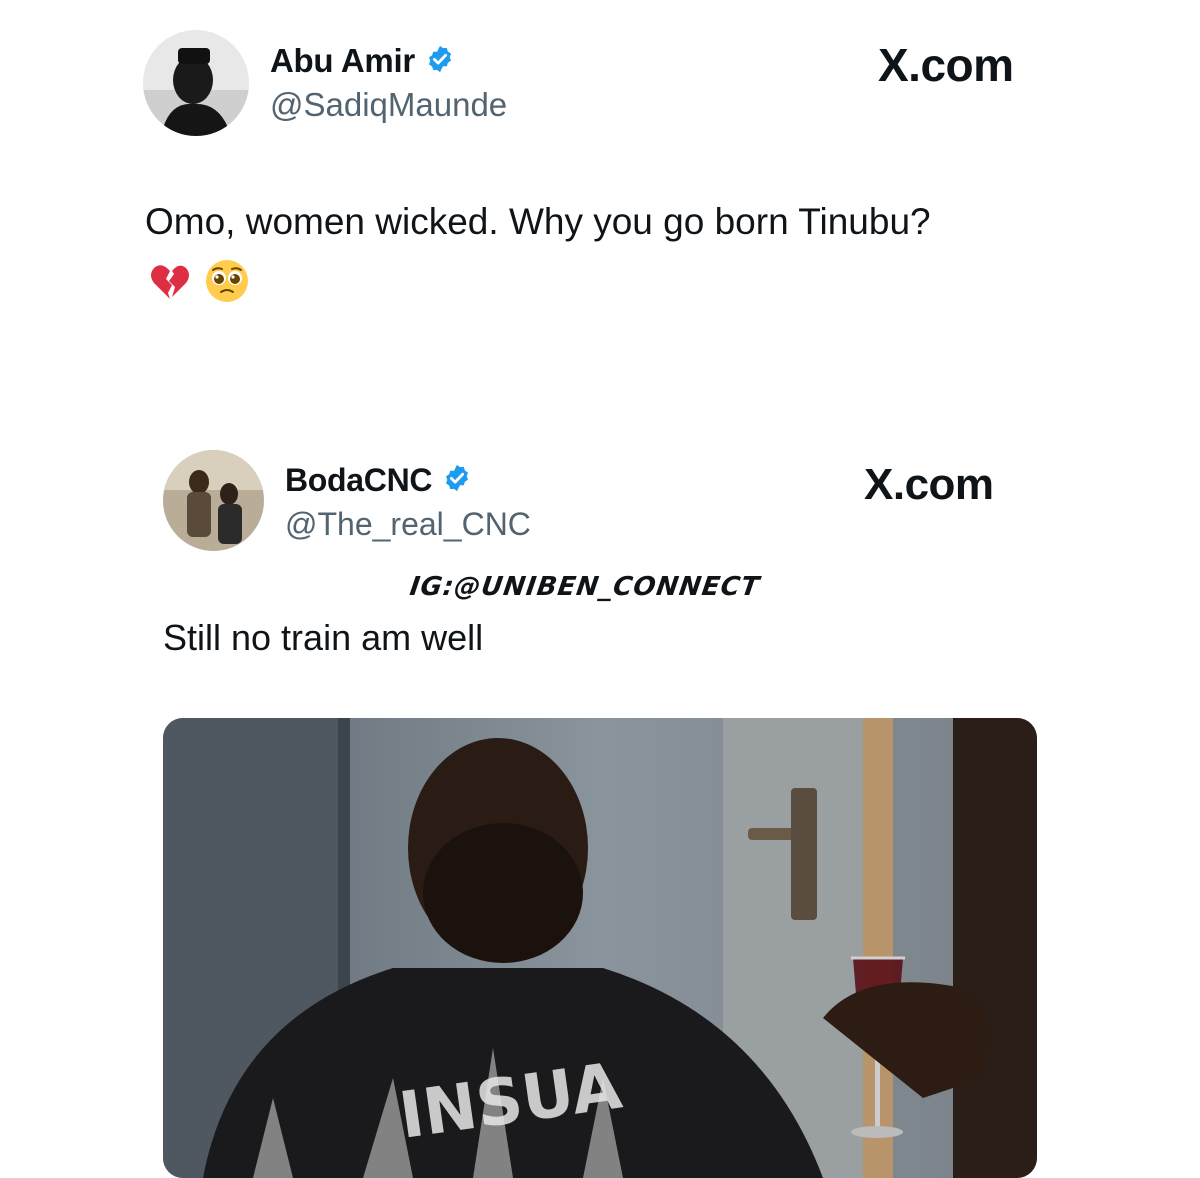 The image size is (1200, 1178). Describe the element at coordinates (388, 105) in the screenshot. I see `handle: @SadiqMaunde` at that location.